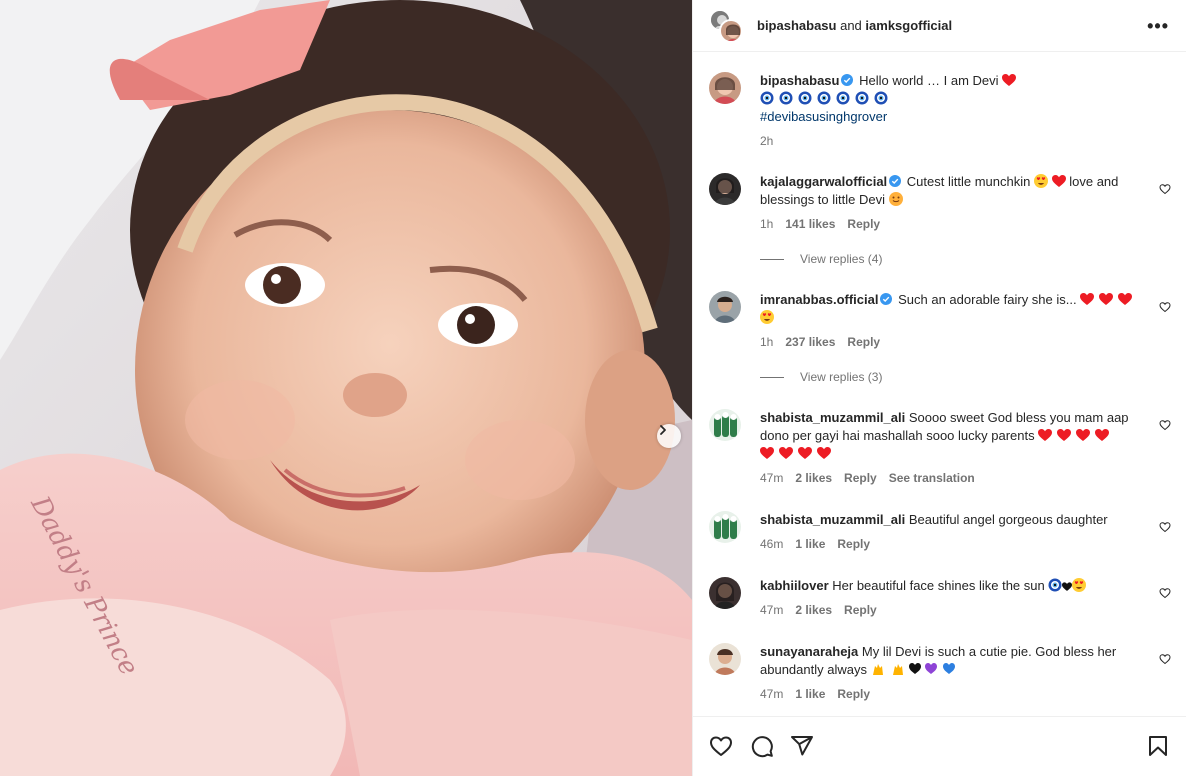 This screenshot has width=1186, height=776. I want to click on mixed-emoji-icon, so click(913, 669).